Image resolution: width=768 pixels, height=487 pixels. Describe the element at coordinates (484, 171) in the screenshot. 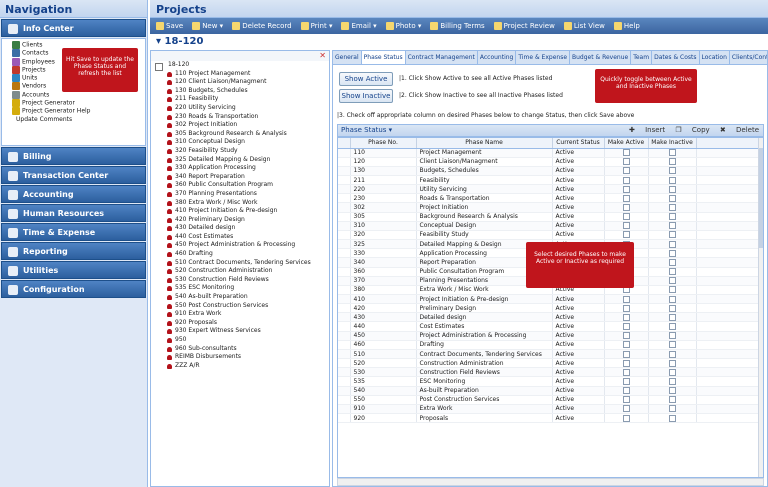

I see `phase-name-cell: Budgets, Schedules` at that location.